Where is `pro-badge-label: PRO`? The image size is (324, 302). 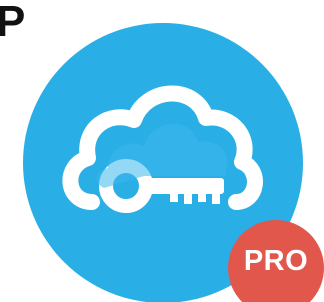 pro-badge-label: PRO is located at coordinates (276, 260).